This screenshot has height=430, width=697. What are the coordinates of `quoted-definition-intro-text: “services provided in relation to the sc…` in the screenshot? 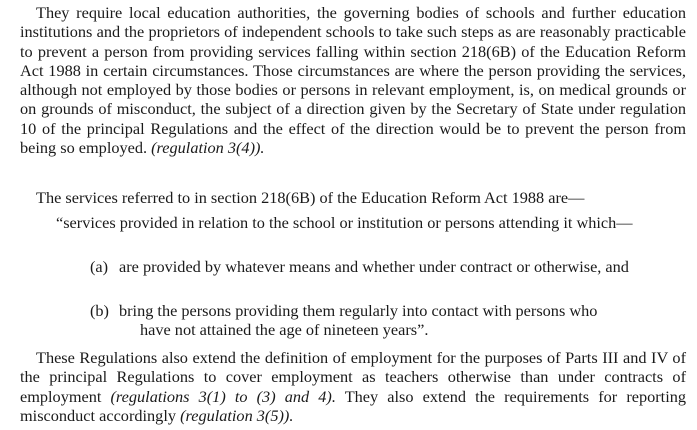 It's located at (344, 222).